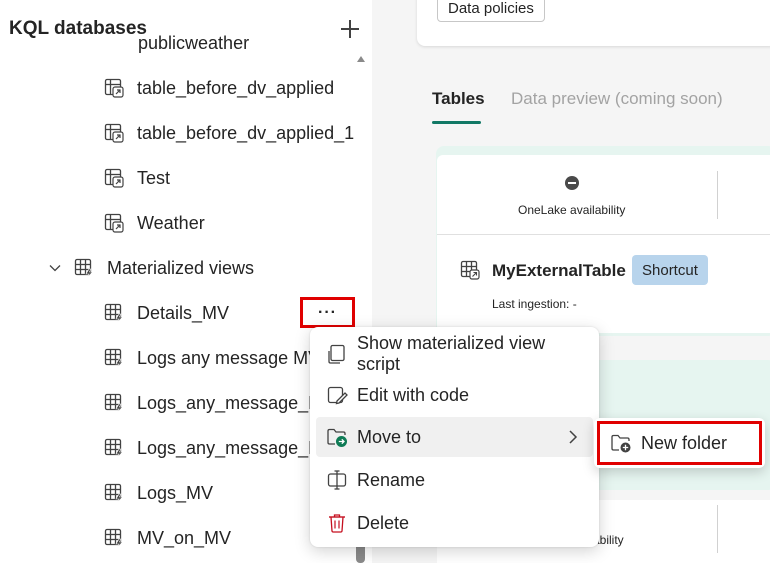 This screenshot has height=563, width=770. Describe the element at coordinates (361, 59) in the screenshot. I see `scroll-up-icon` at that location.